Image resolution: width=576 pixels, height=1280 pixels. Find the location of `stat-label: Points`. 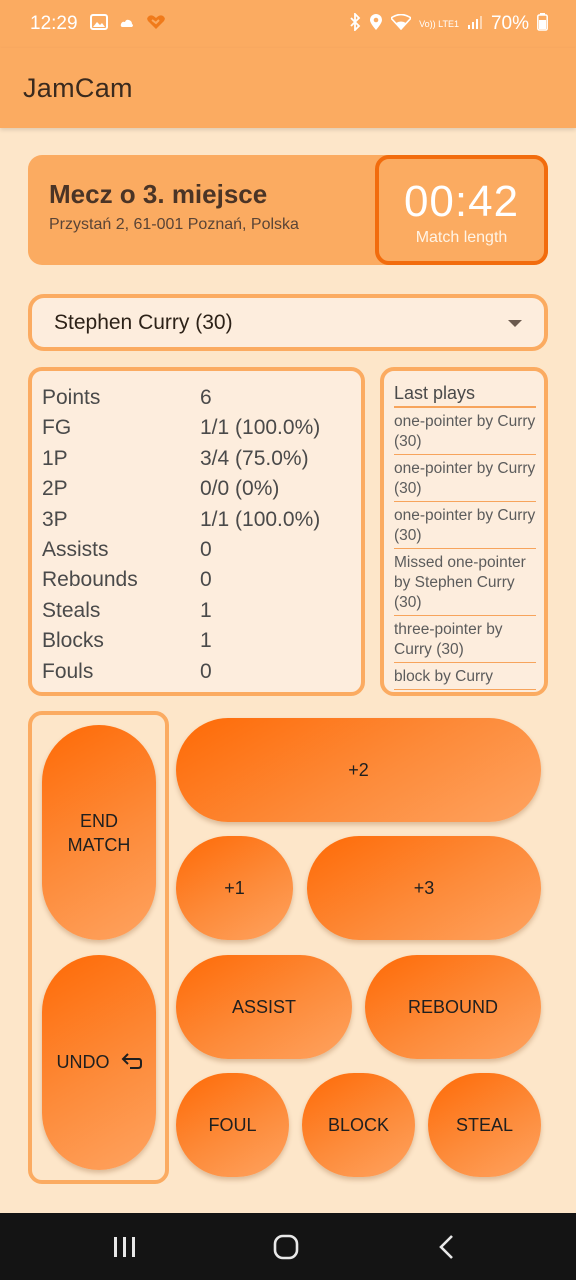

stat-label: Points is located at coordinates (71, 397).